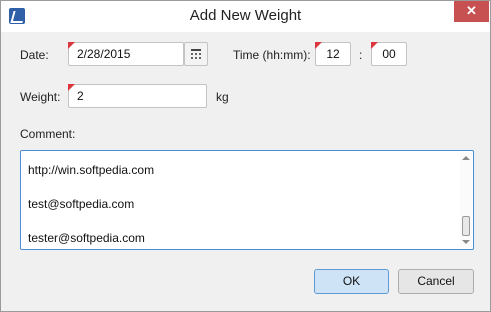 This screenshot has height=312, width=491. What do you see at coordinates (196, 54) in the screenshot?
I see `calendar-icon` at bounding box center [196, 54].